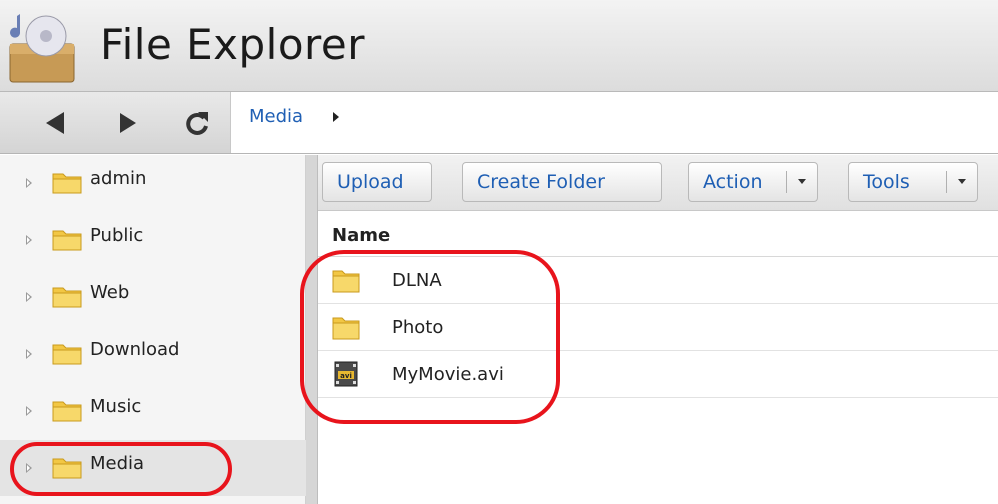 The image size is (998, 504). What do you see at coordinates (886, 182) in the screenshot?
I see `tools-label: Tools` at bounding box center [886, 182].